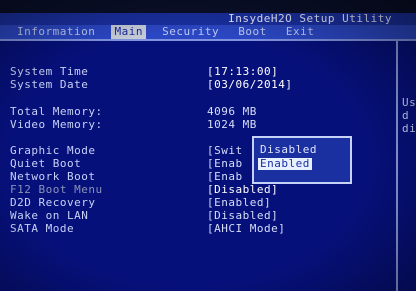 This screenshot has width=416, height=291. Describe the element at coordinates (53, 202) in the screenshot. I see `d2d-recovery-label: D2D Recovery` at that location.